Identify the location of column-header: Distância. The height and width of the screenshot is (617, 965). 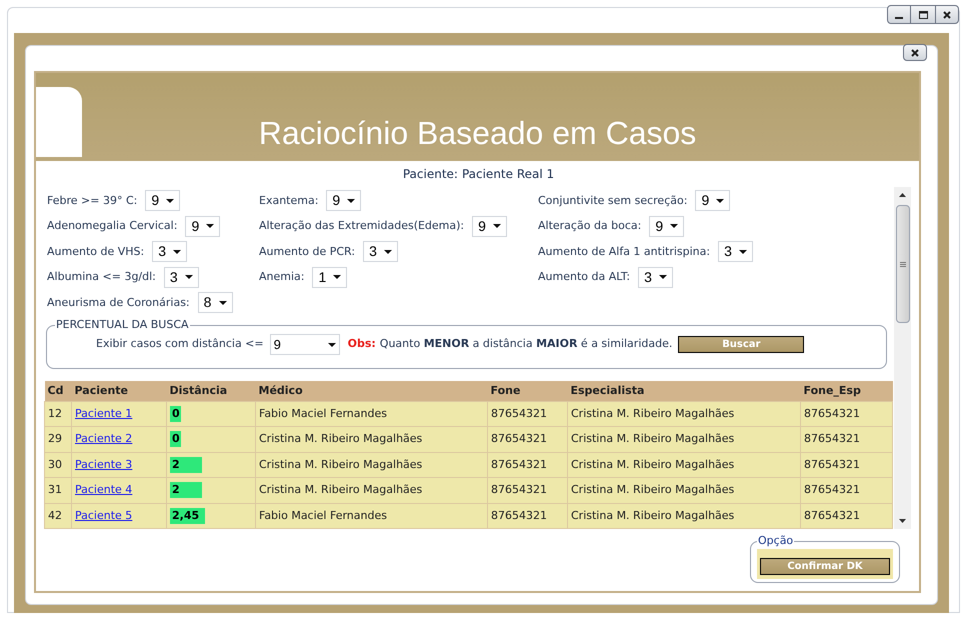
(211, 391).